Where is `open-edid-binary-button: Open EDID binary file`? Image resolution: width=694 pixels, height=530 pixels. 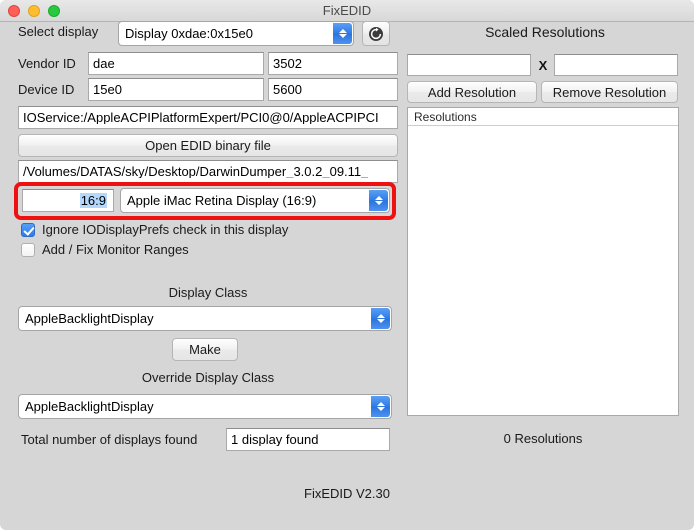
open-edid-binary-button: Open EDID binary file is located at coordinates (208, 145).